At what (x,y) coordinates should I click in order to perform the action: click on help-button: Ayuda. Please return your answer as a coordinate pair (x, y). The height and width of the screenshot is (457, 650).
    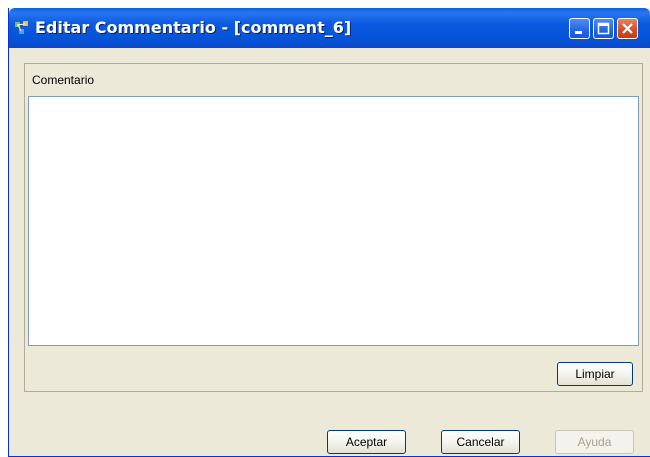
    Looking at the image, I should click on (594, 442).